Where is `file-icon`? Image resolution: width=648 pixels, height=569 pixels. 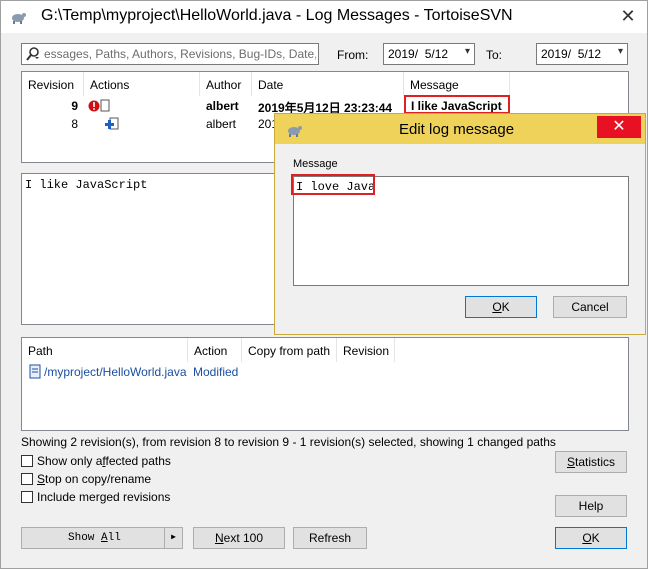
file-icon is located at coordinates (35, 371).